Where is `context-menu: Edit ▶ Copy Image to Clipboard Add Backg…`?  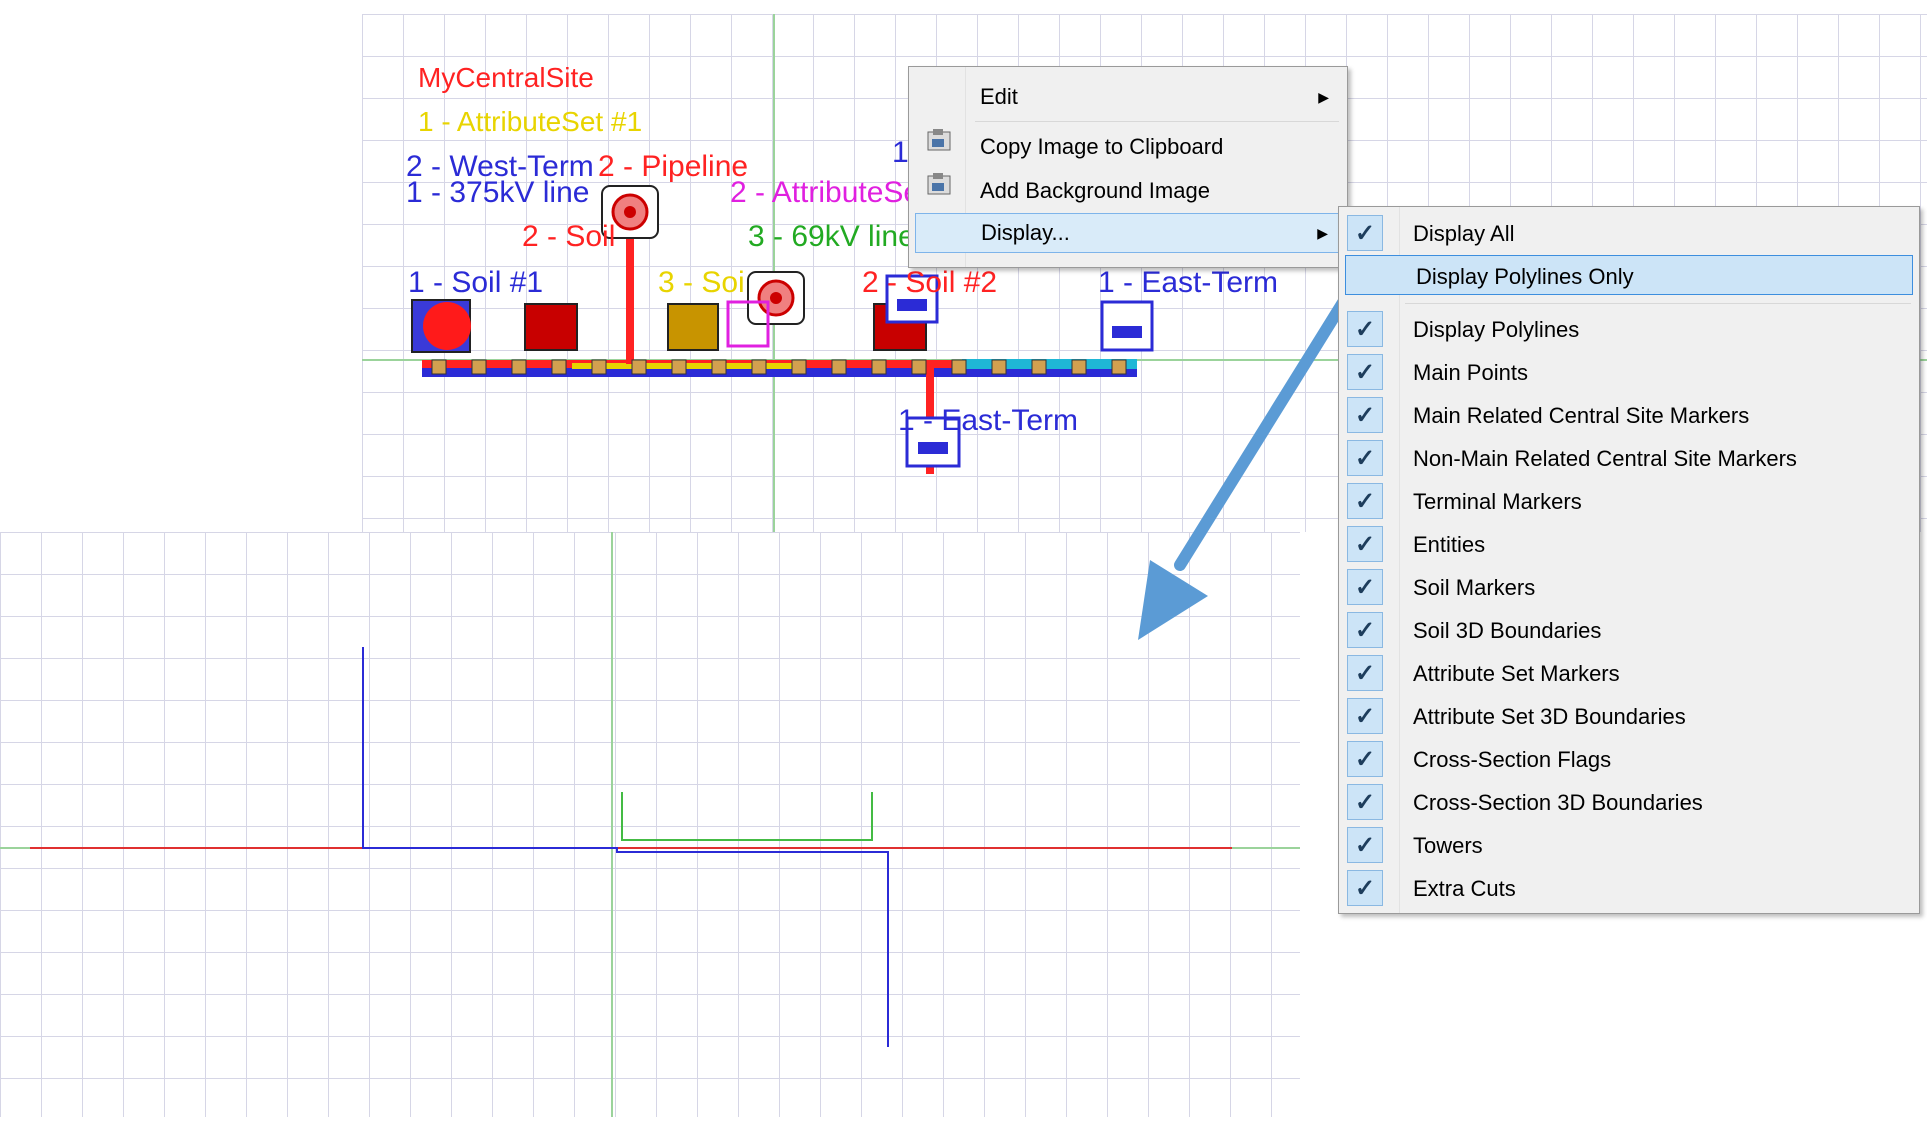
context-menu: Edit ▶ Copy Image to Clipboard Add Backg… is located at coordinates (1128, 167).